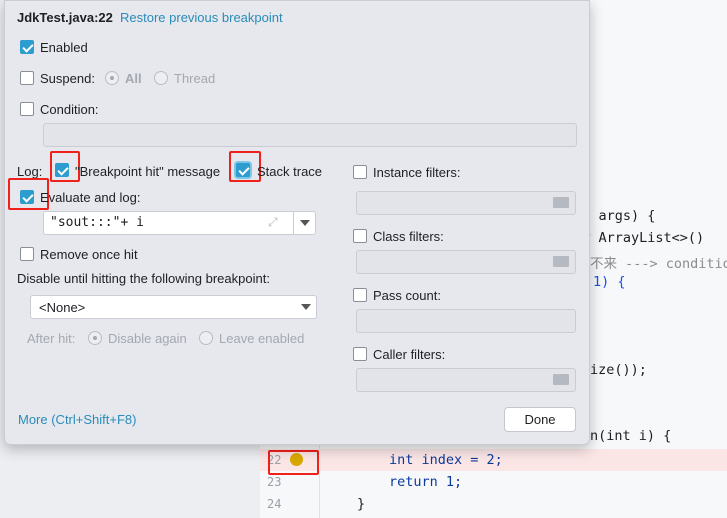 This screenshot has height=518, width=727. I want to click on instance-filters-label: Instance filters:, so click(417, 172).